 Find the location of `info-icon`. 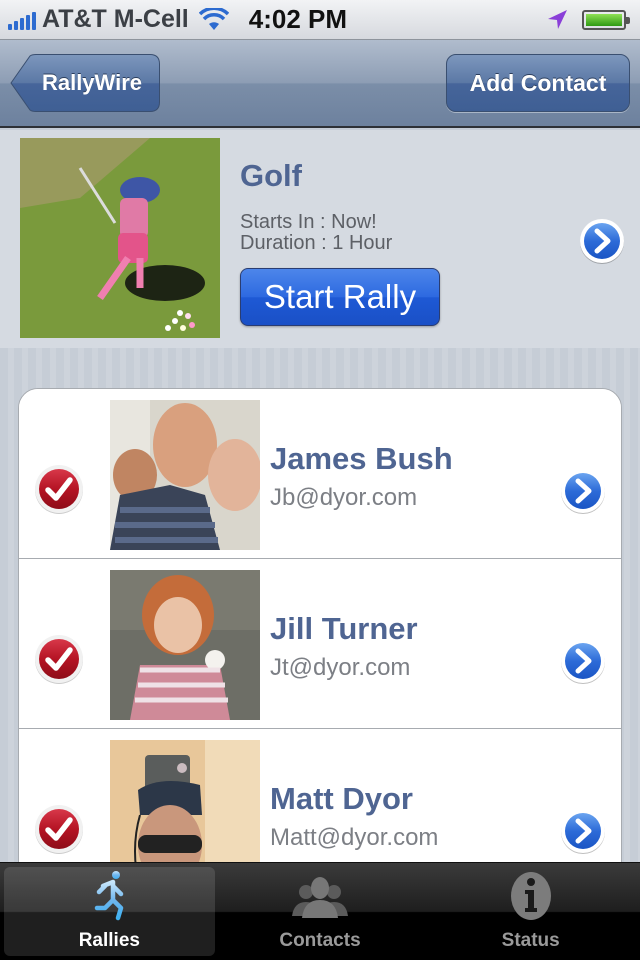

info-icon is located at coordinates (530, 896).